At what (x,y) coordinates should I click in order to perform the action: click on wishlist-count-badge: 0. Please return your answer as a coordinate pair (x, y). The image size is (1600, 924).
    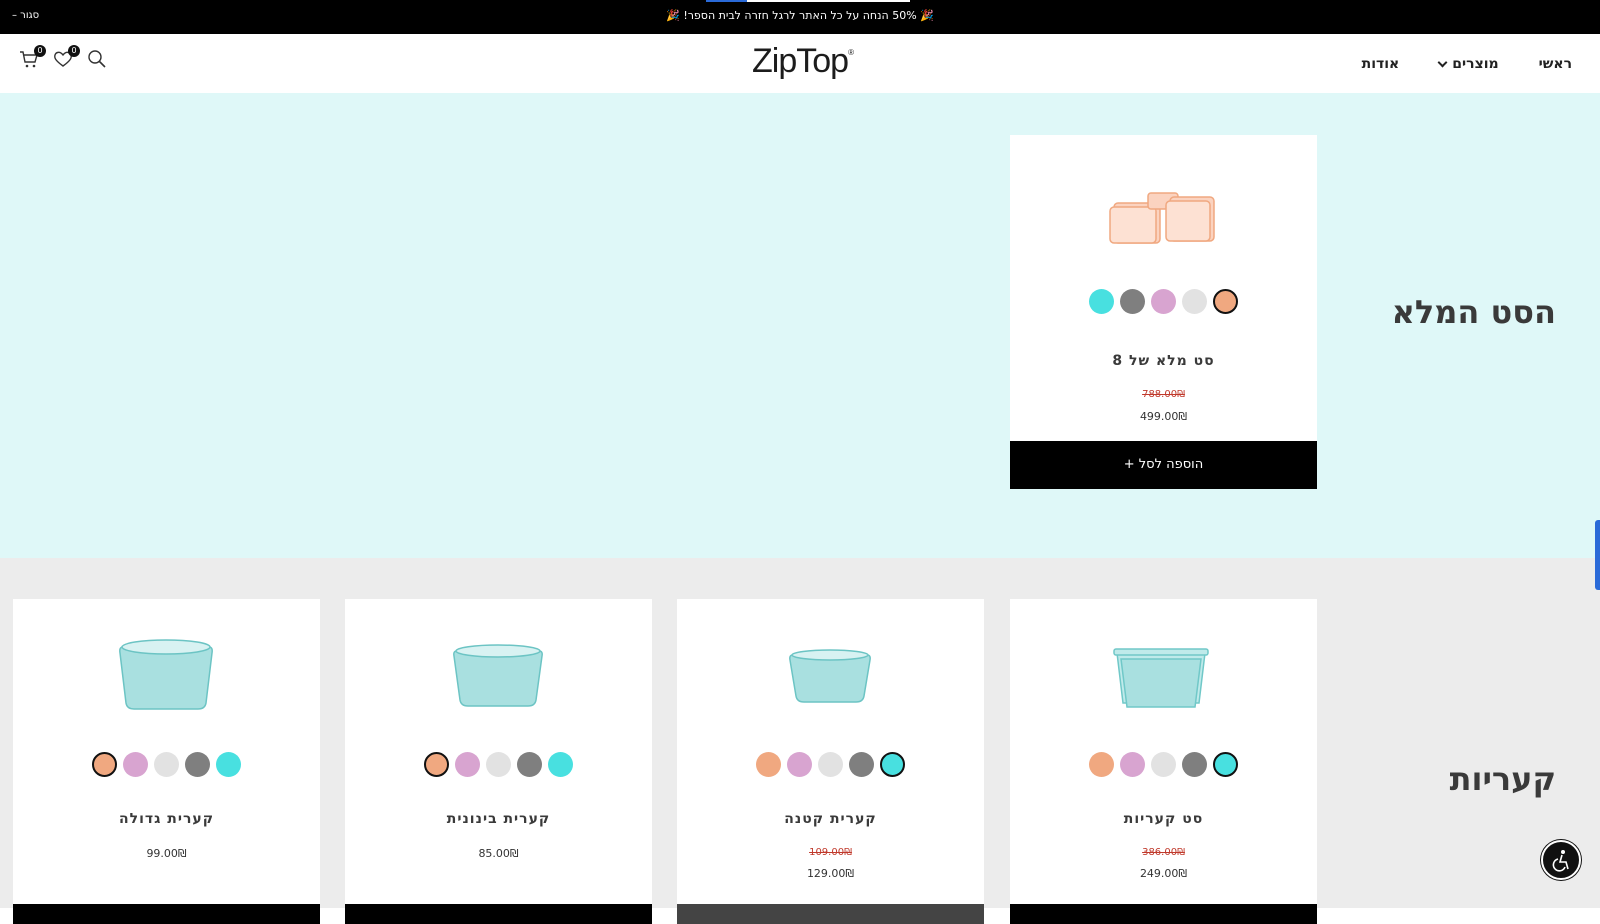
    Looking at the image, I should click on (74, 51).